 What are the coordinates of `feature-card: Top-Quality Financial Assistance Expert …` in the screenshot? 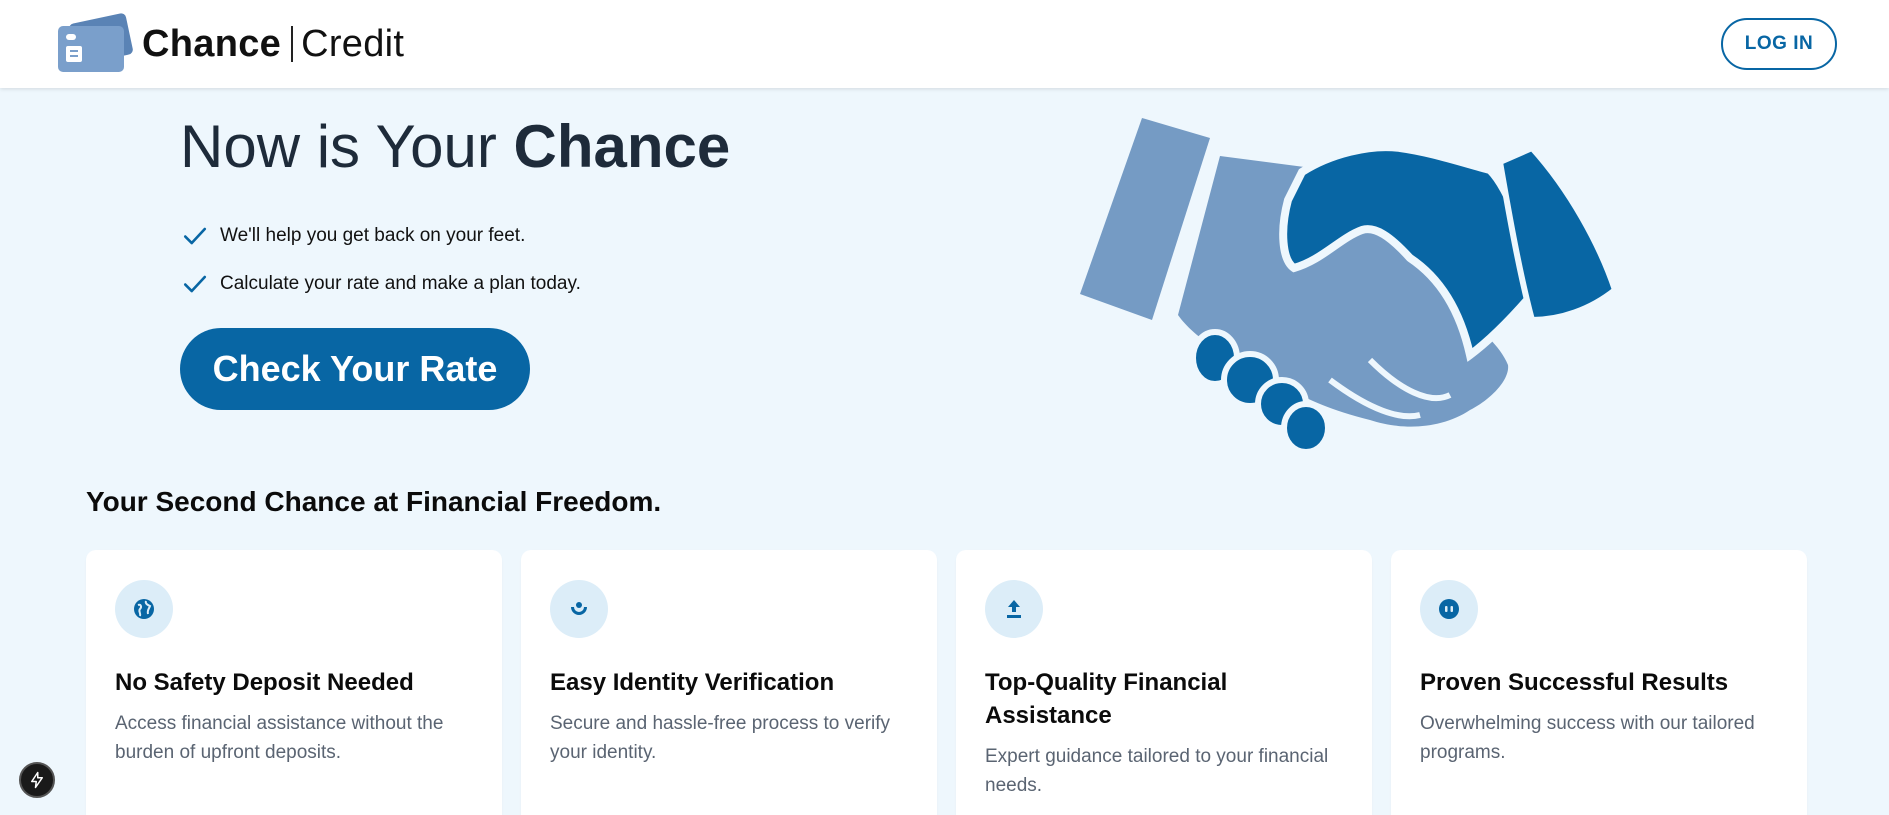 It's located at (1164, 682).